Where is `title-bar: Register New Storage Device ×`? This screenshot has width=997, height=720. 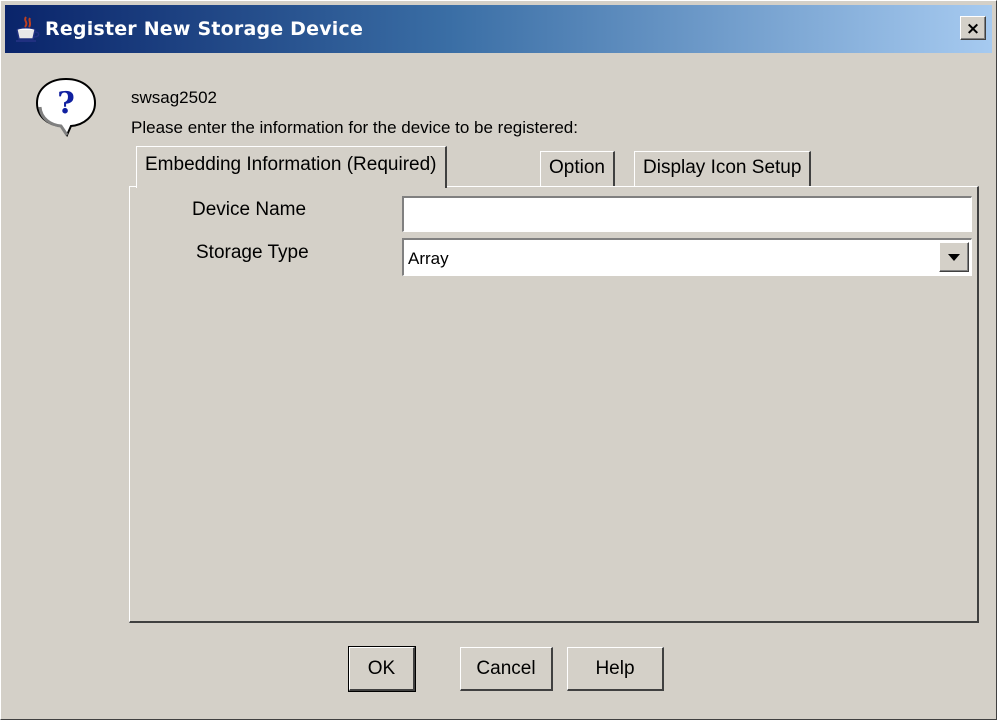
title-bar: Register New Storage Device × is located at coordinates (498, 29).